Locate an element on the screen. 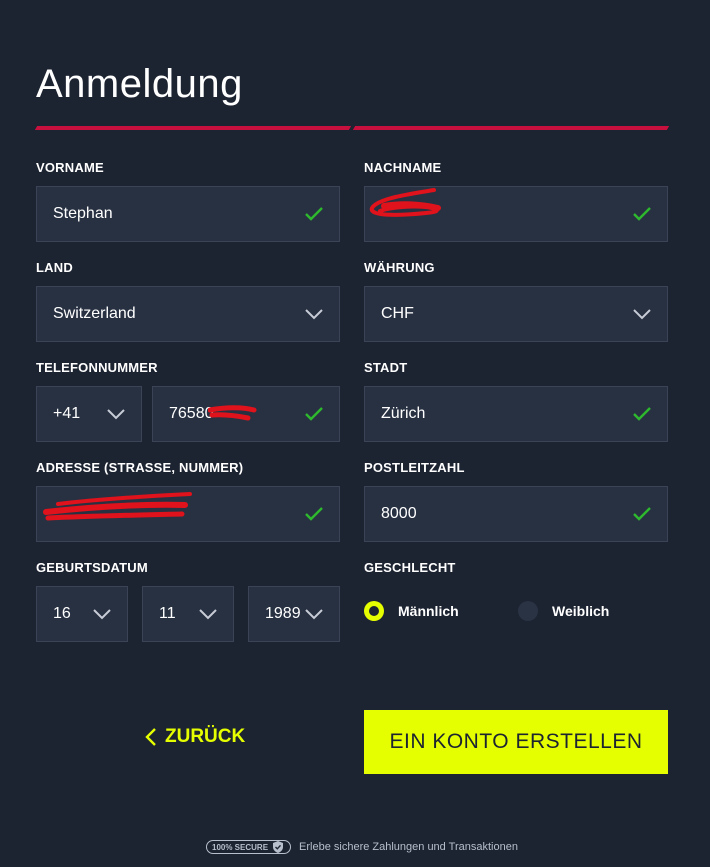  create-account-button: EIN KONTO ERSTELLEN is located at coordinates (516, 742).